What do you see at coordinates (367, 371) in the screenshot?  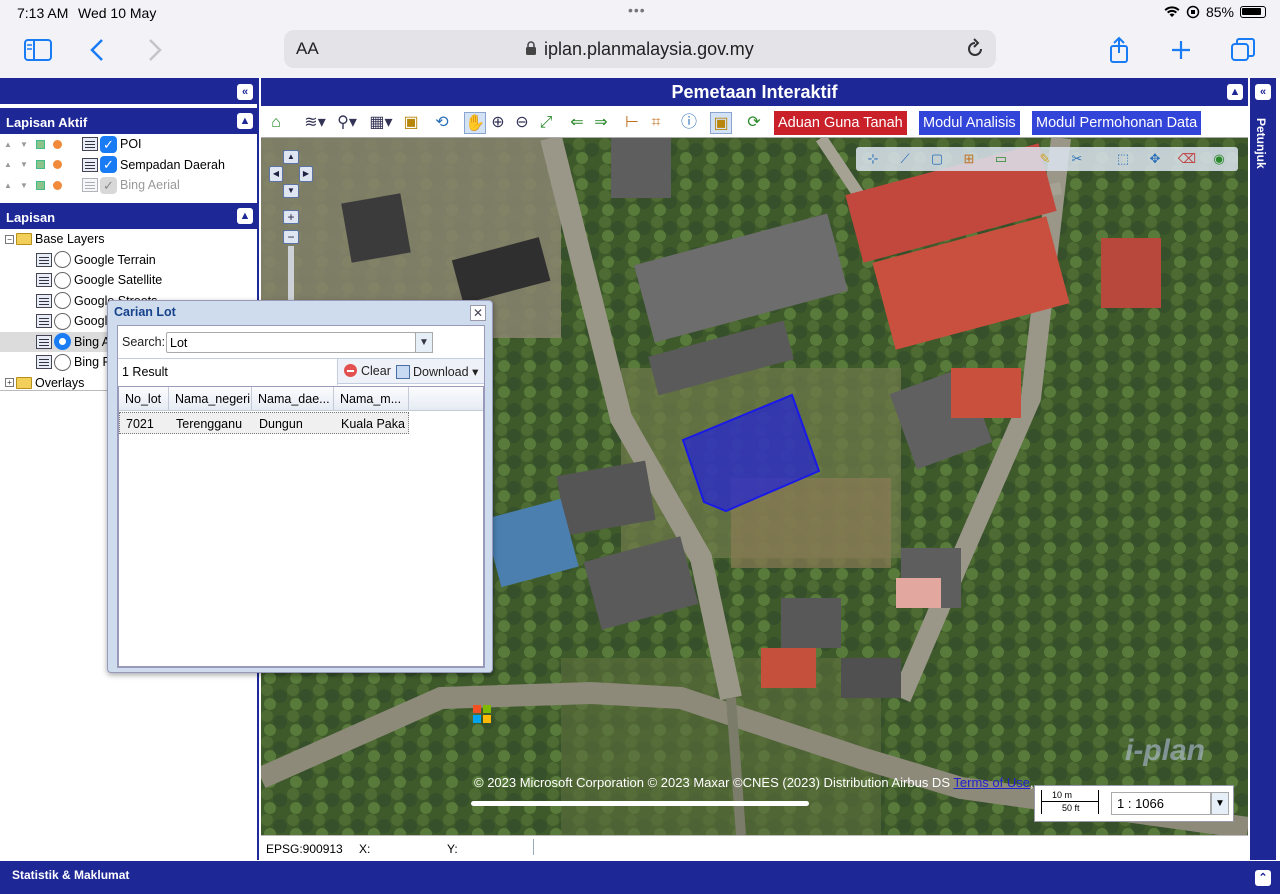 I see `clear-button: Clear` at bounding box center [367, 371].